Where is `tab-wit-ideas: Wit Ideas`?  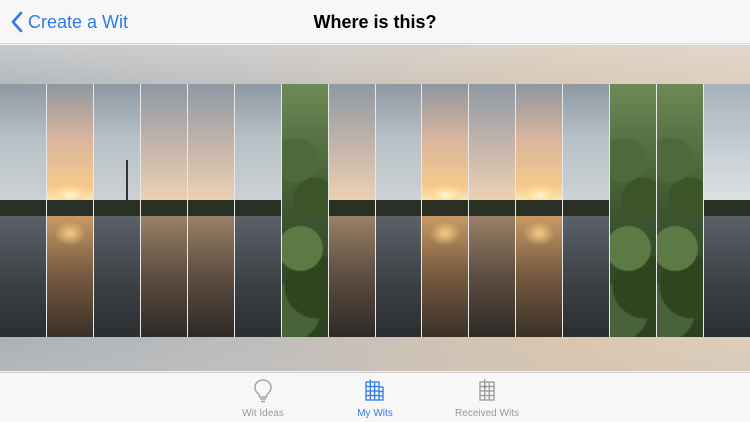 tab-wit-ideas: Wit Ideas is located at coordinates (263, 397).